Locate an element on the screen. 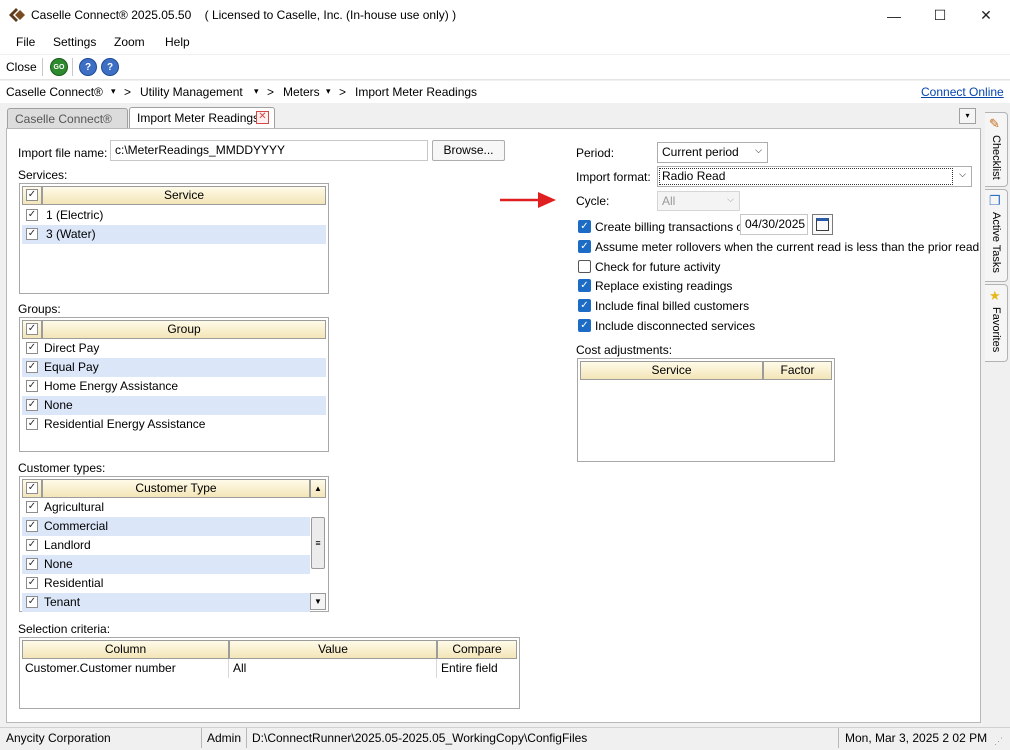 Image resolution: width=1010 pixels, height=750 pixels. status-organization: Anycity Corporation is located at coordinates (58, 738).